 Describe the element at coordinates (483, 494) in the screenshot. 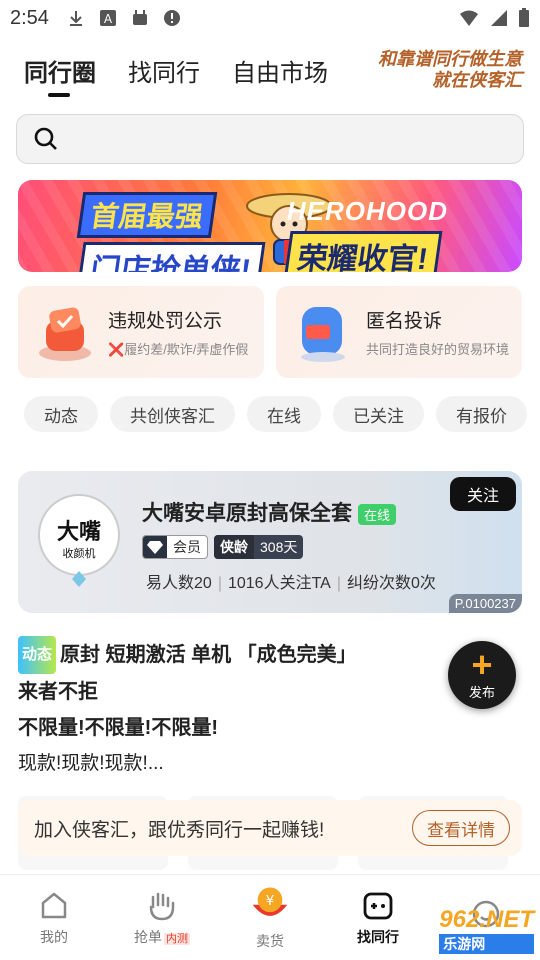

I see `follow-button: 关注` at that location.